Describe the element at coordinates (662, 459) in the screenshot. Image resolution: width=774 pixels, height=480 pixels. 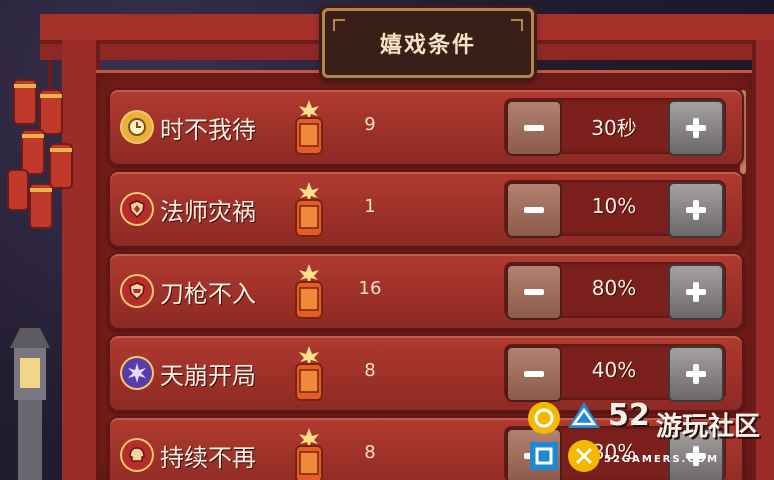
I see `watermark-url: 52GAMERS.COM` at that location.